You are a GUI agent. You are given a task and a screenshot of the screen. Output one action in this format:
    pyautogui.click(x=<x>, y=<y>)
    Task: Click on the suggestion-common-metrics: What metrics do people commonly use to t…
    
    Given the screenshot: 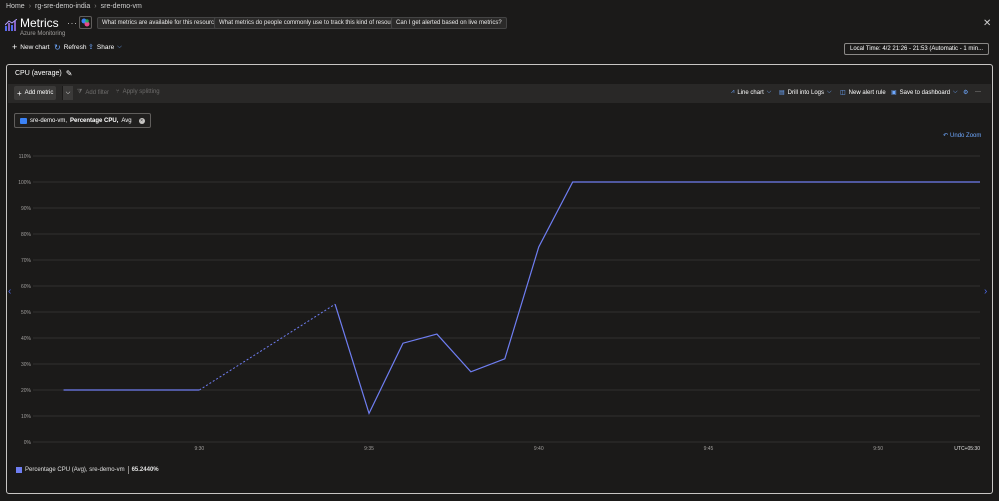 What is the action you would take?
    pyautogui.click(x=311, y=23)
    